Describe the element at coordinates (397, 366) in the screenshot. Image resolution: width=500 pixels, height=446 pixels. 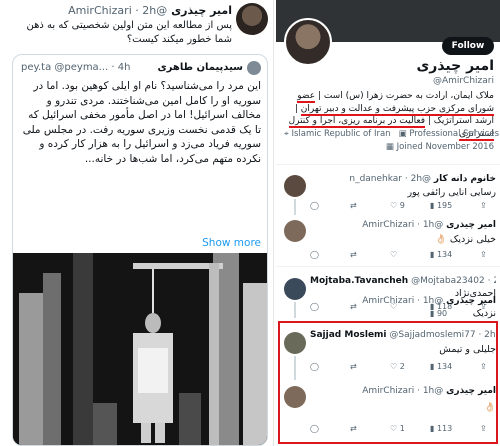
I see `like-button: ♡ 2` at that location.